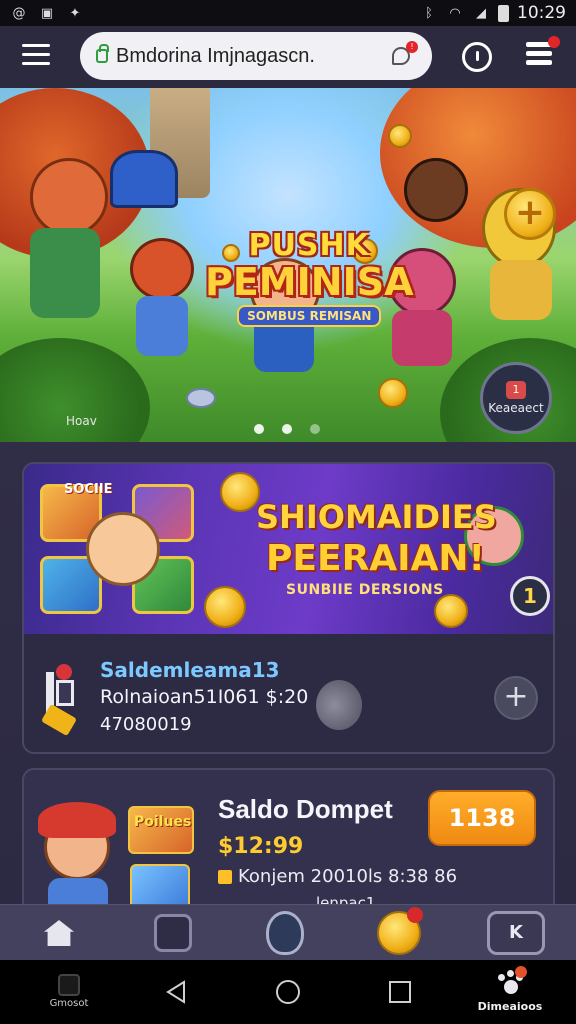 The height and width of the screenshot is (1024, 576). What do you see at coordinates (541, 13) in the screenshot?
I see `status-time: 10:29` at bounding box center [541, 13].